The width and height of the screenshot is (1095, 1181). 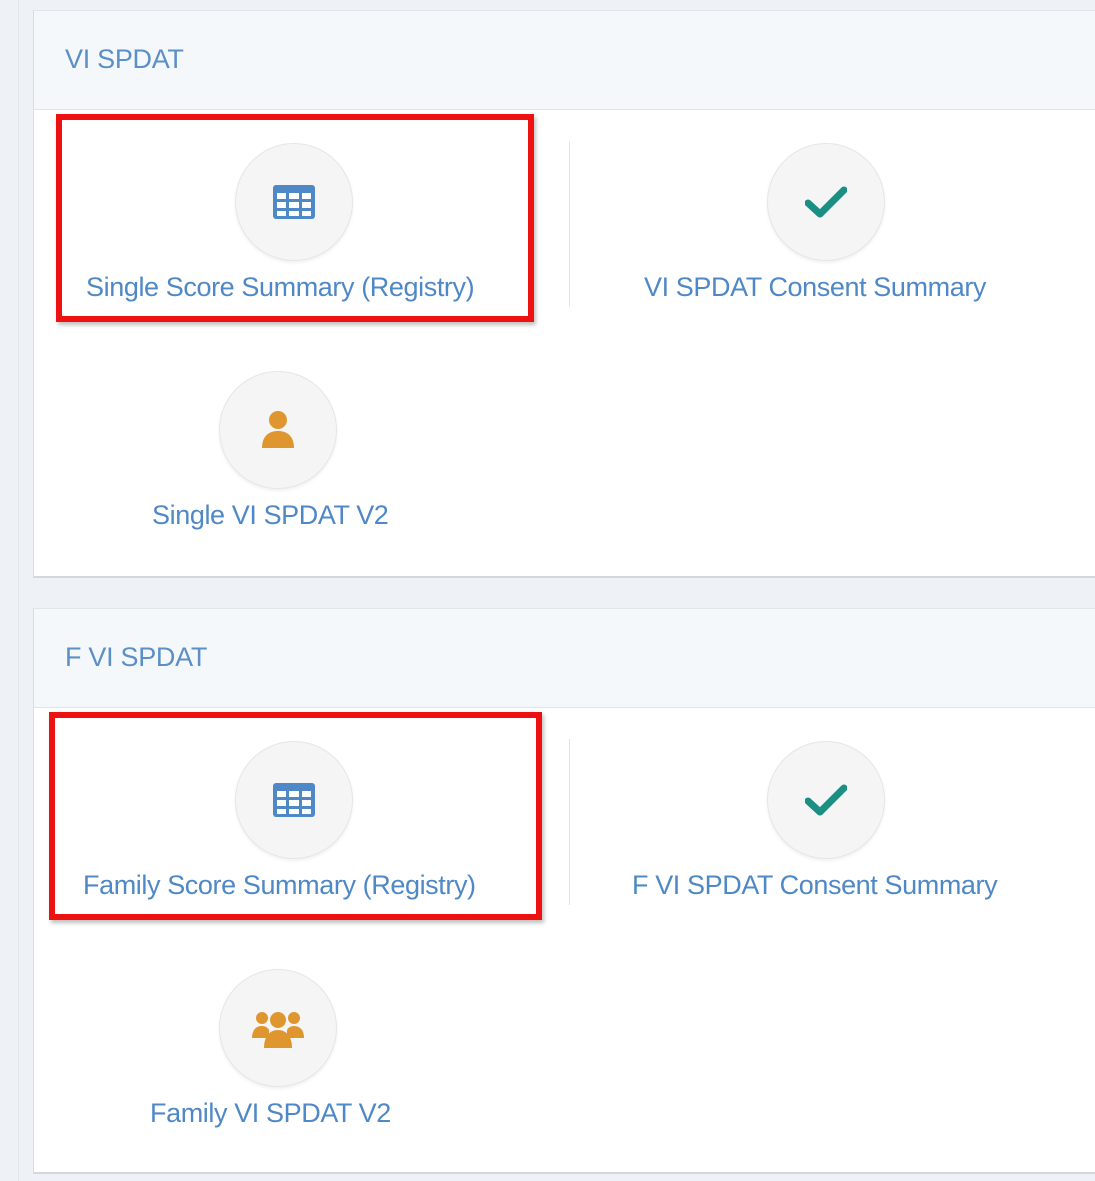 I want to click on section-title: VI SPDAT, so click(x=124, y=59).